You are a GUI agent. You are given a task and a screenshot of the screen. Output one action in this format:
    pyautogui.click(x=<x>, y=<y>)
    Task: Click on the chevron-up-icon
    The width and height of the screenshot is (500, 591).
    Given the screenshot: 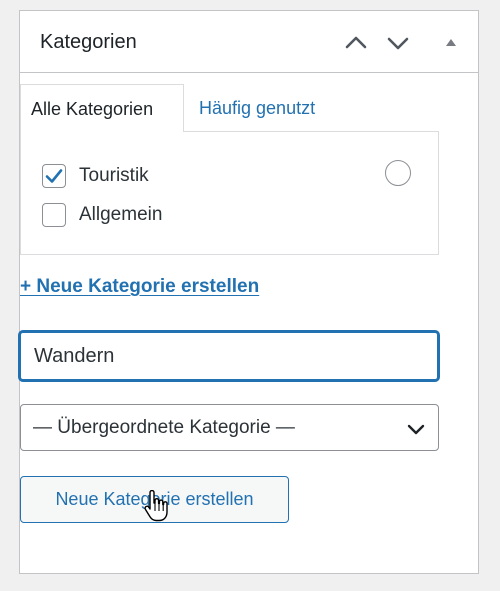 What is the action you would take?
    pyautogui.click(x=356, y=42)
    